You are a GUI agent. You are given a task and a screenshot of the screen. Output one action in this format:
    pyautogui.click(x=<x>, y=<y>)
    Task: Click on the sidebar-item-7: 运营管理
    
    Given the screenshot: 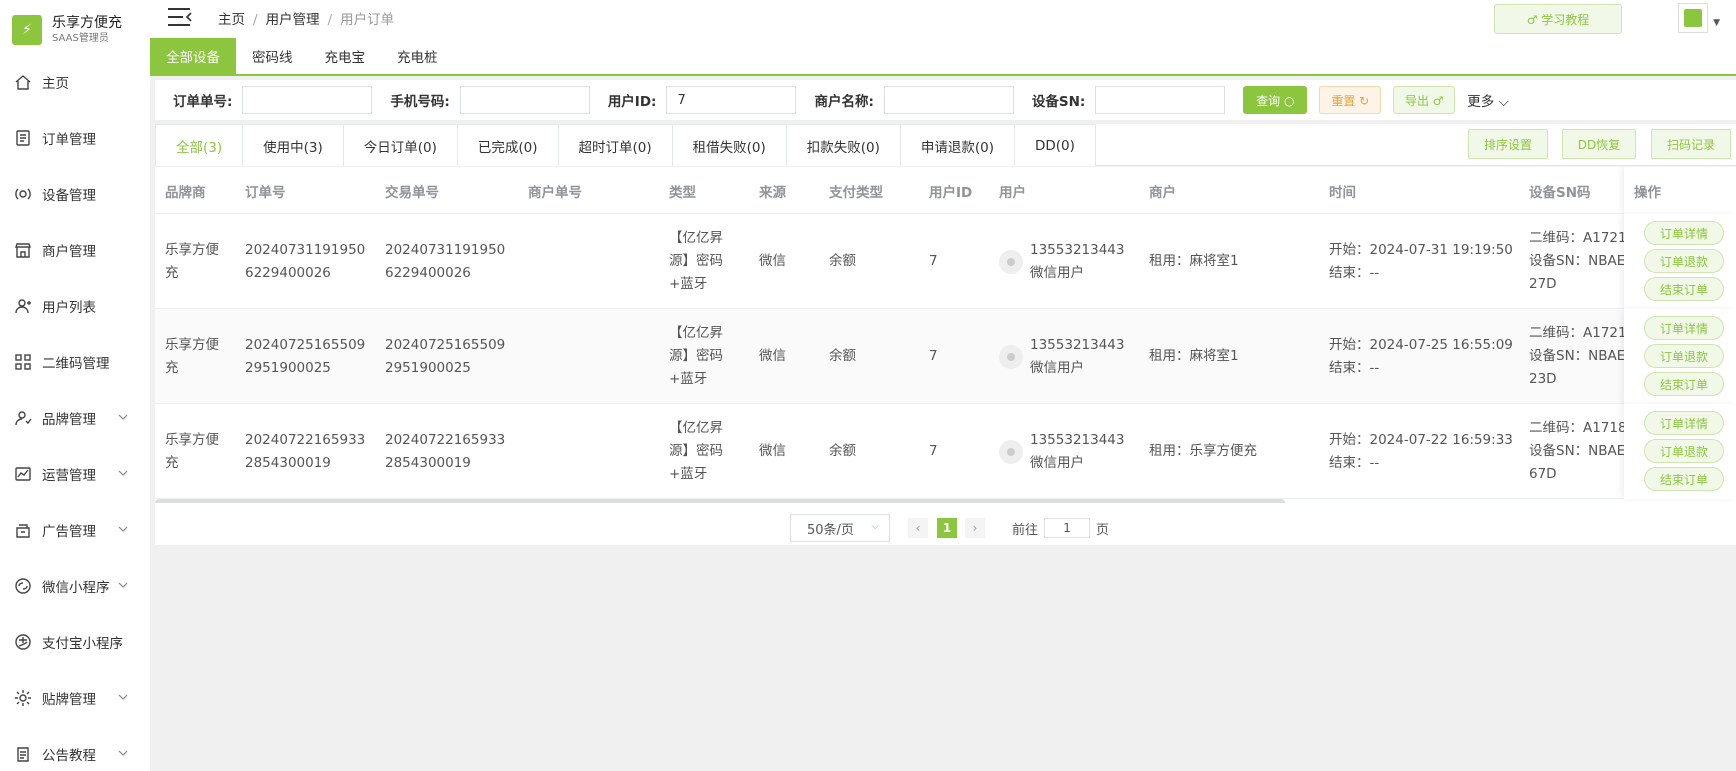 What is the action you would take?
    pyautogui.click(x=75, y=474)
    